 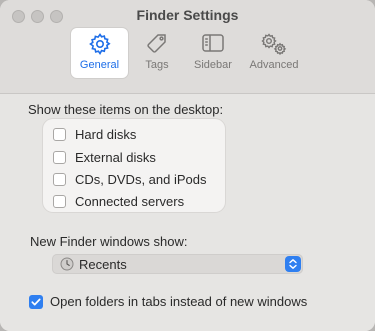 I want to click on checkbox-checked, so click(x=36, y=301).